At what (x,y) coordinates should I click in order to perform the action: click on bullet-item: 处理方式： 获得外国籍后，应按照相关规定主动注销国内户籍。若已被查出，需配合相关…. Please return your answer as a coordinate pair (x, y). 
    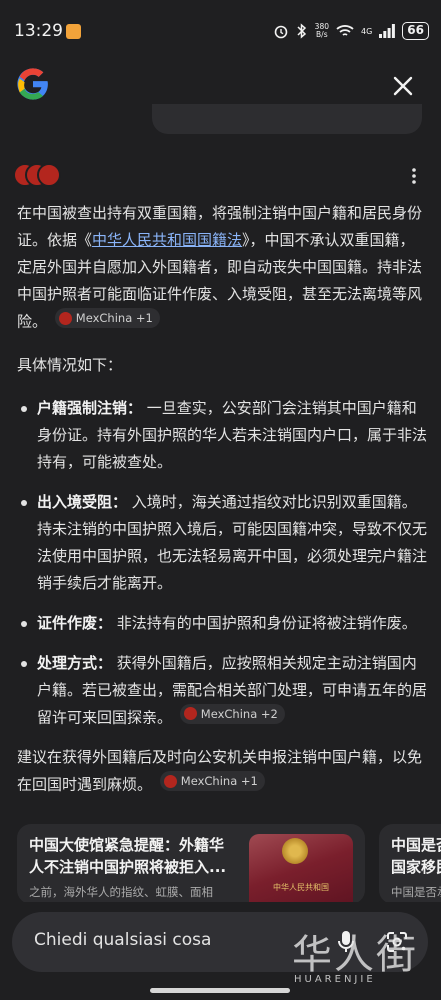
    Looking at the image, I should click on (222, 691).